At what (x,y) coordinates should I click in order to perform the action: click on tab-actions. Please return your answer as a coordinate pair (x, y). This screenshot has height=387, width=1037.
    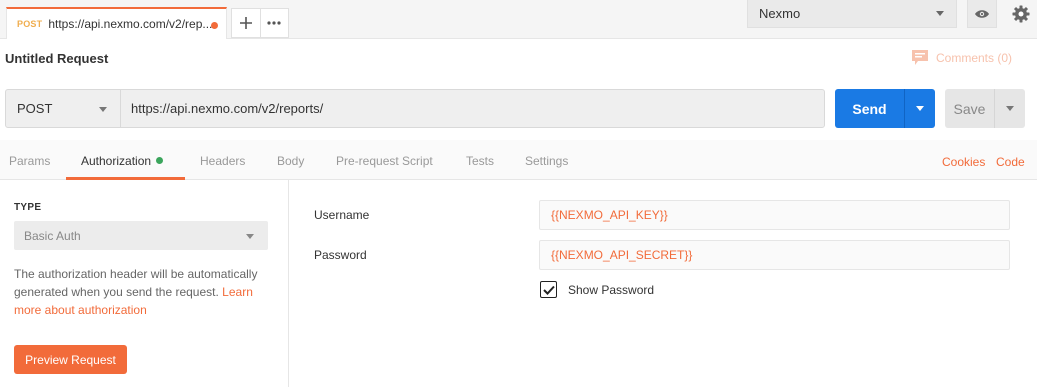
    Looking at the image, I should click on (260, 23).